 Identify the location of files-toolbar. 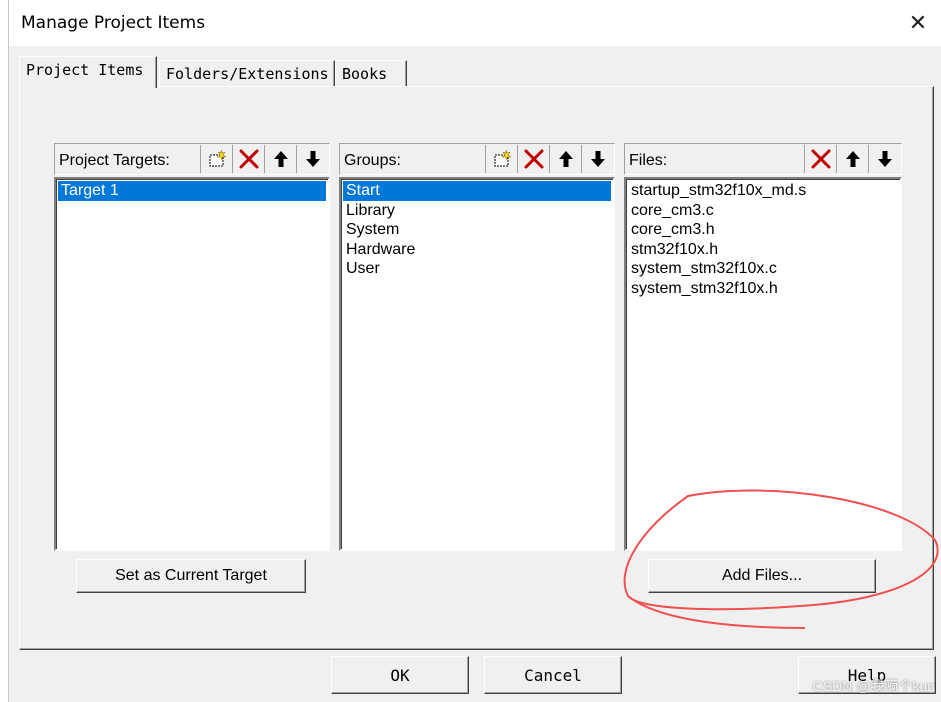
(852, 159).